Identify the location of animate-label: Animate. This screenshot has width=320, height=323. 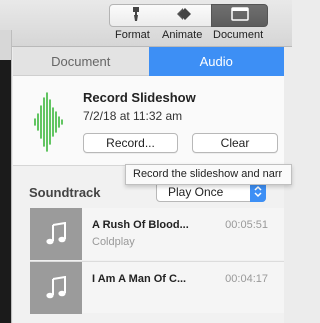
(182, 35).